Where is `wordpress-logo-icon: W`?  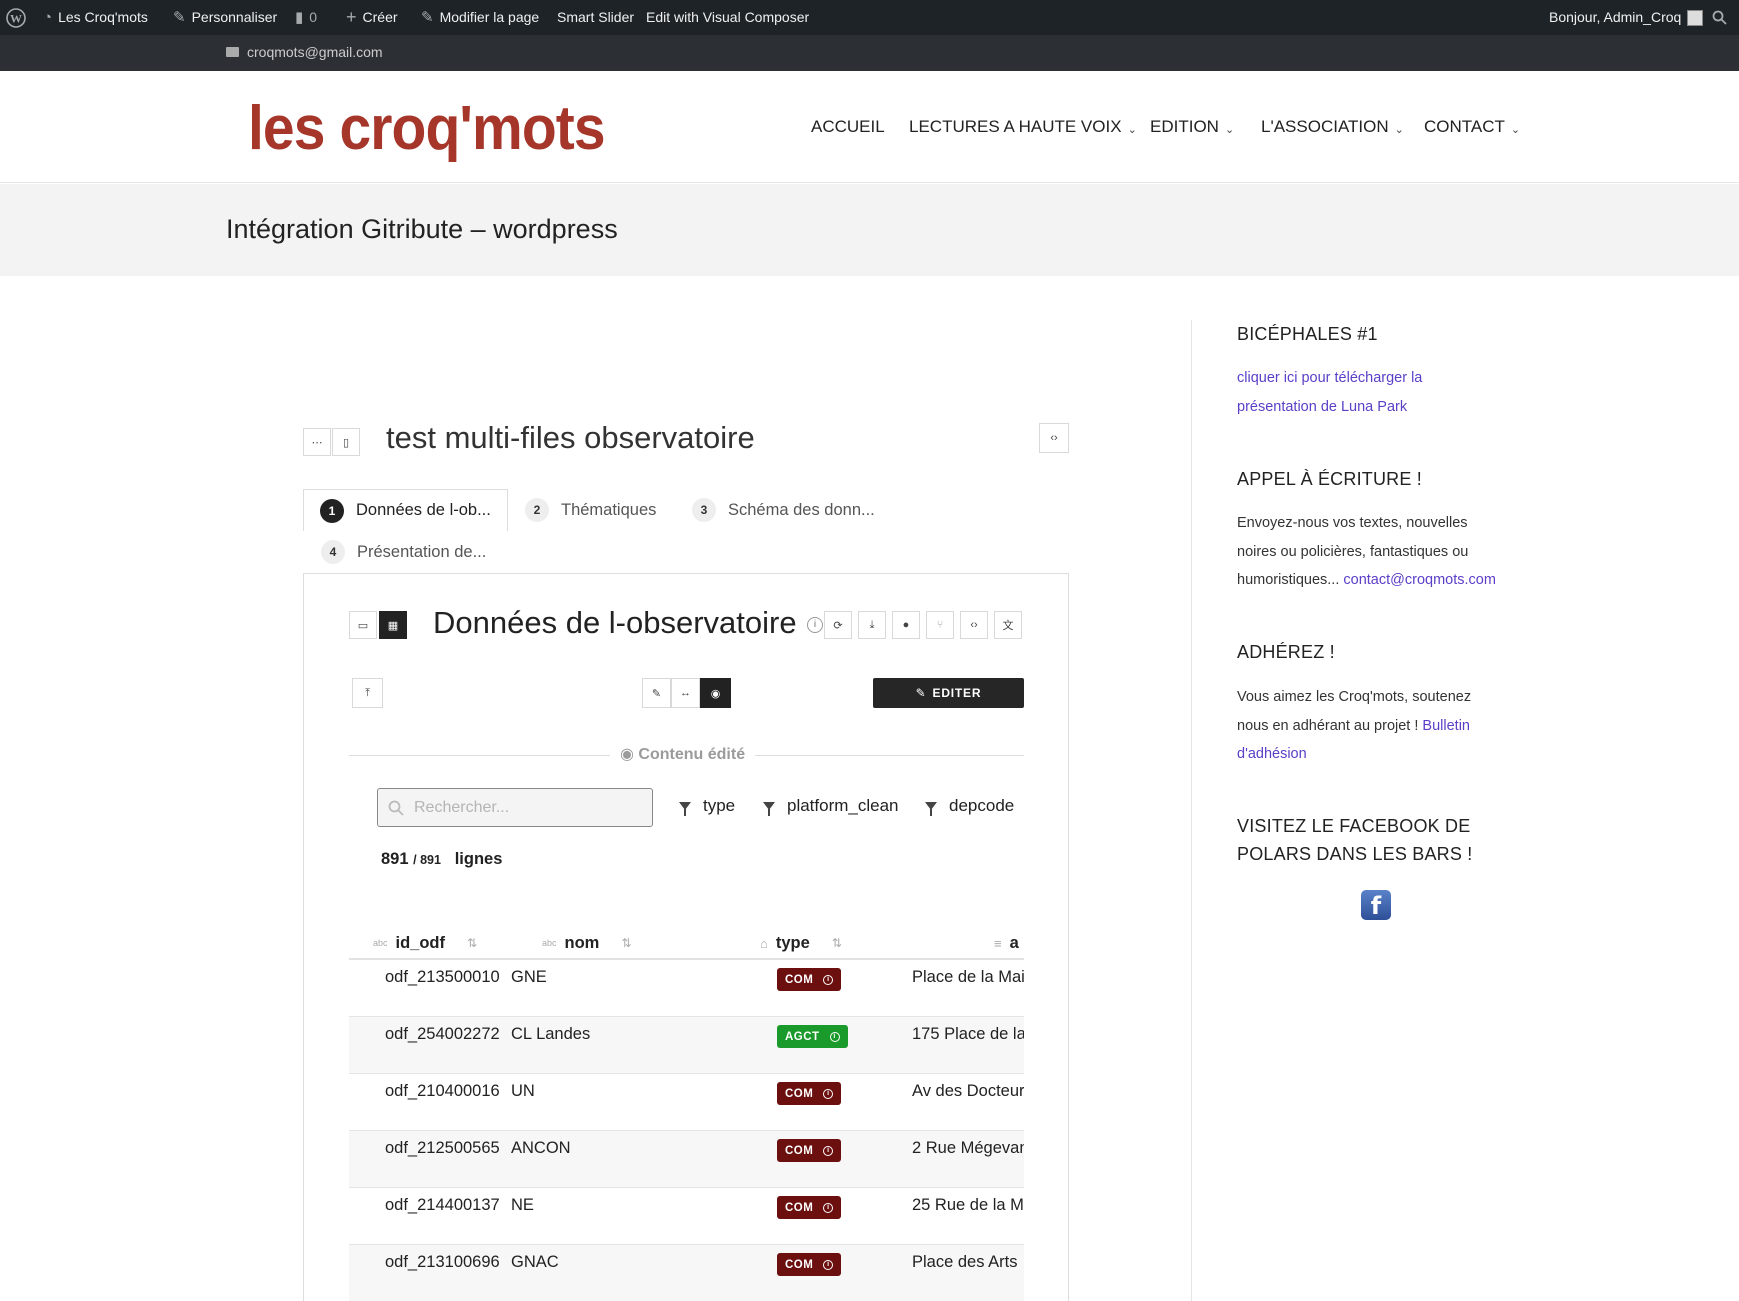
wordpress-logo-icon: W is located at coordinates (16, 17).